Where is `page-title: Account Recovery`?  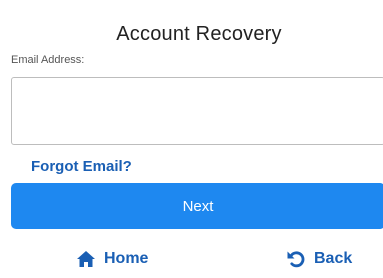
page-title: Account Recovery is located at coordinates (199, 34).